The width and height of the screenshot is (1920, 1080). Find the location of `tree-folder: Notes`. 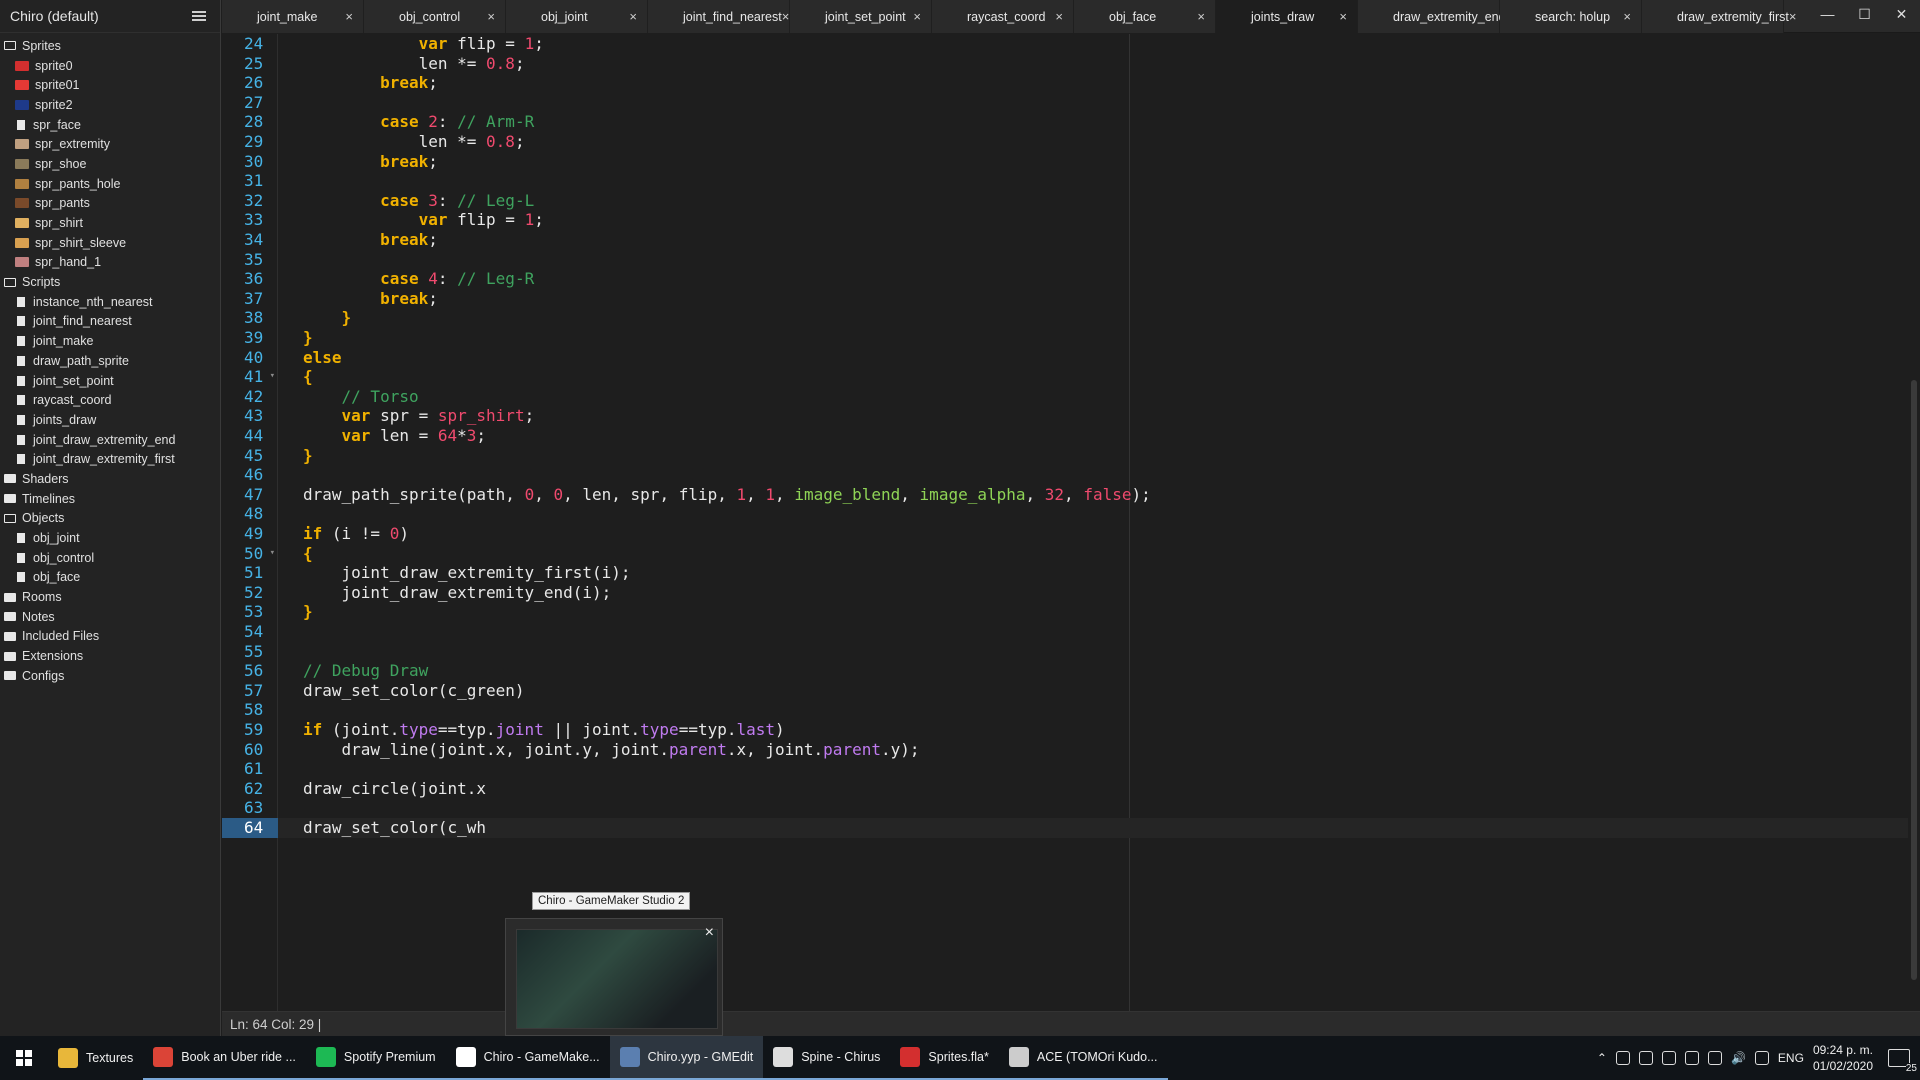

tree-folder: Notes is located at coordinates (110, 617).